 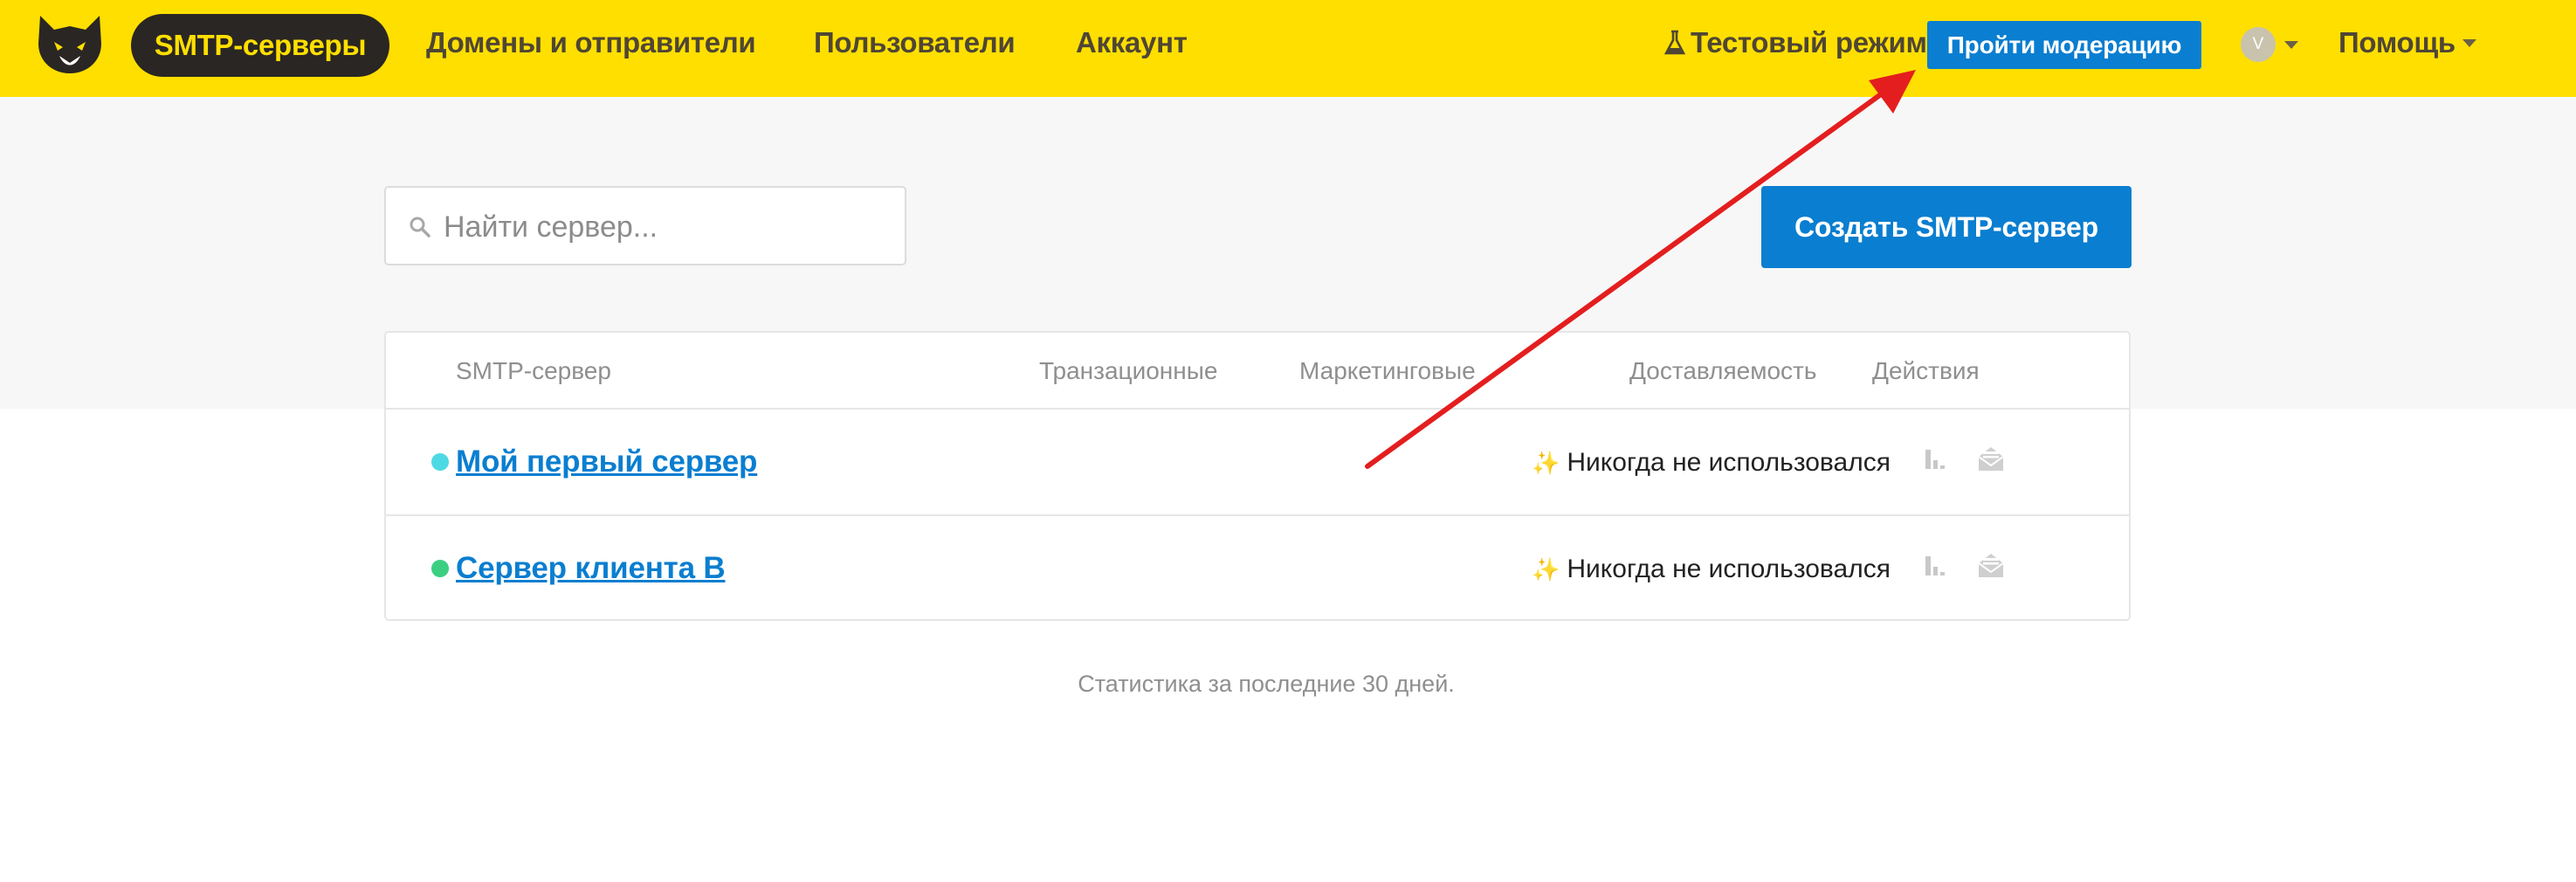 I want to click on account-menu: V, so click(x=2269, y=44).